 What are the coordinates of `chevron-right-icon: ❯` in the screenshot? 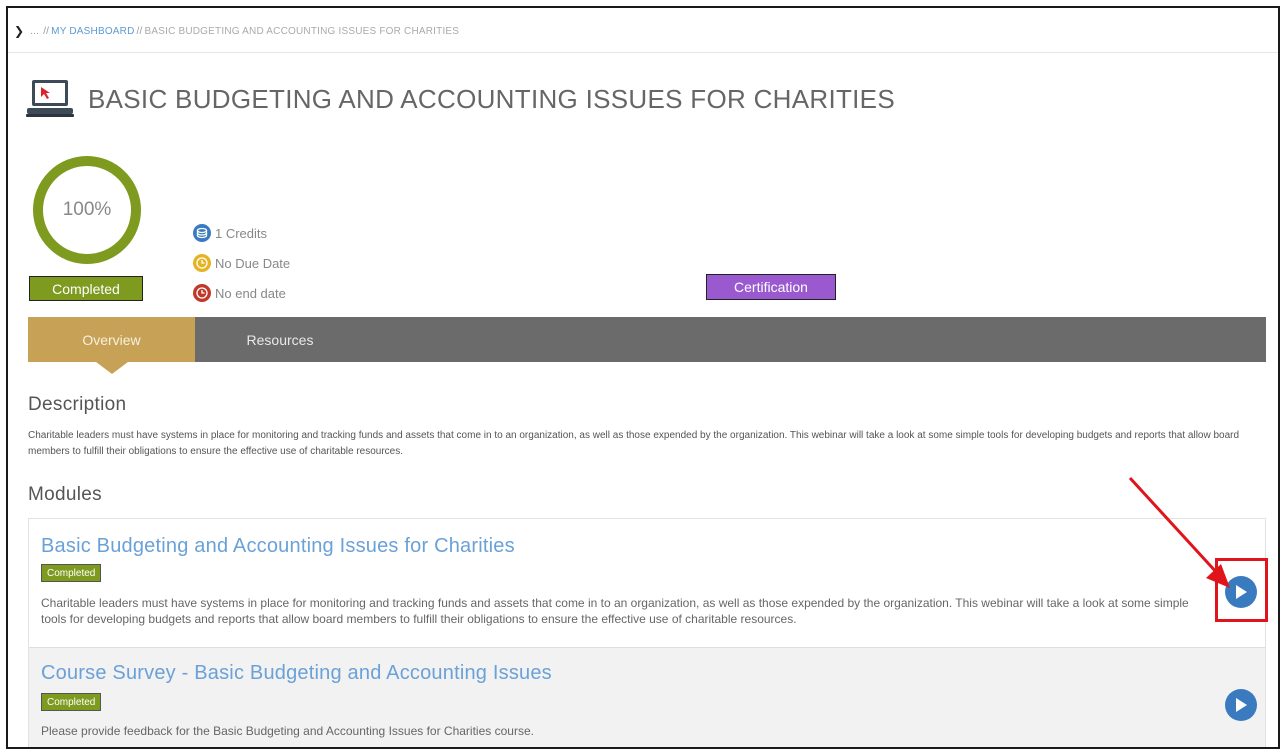 It's located at (19, 31).